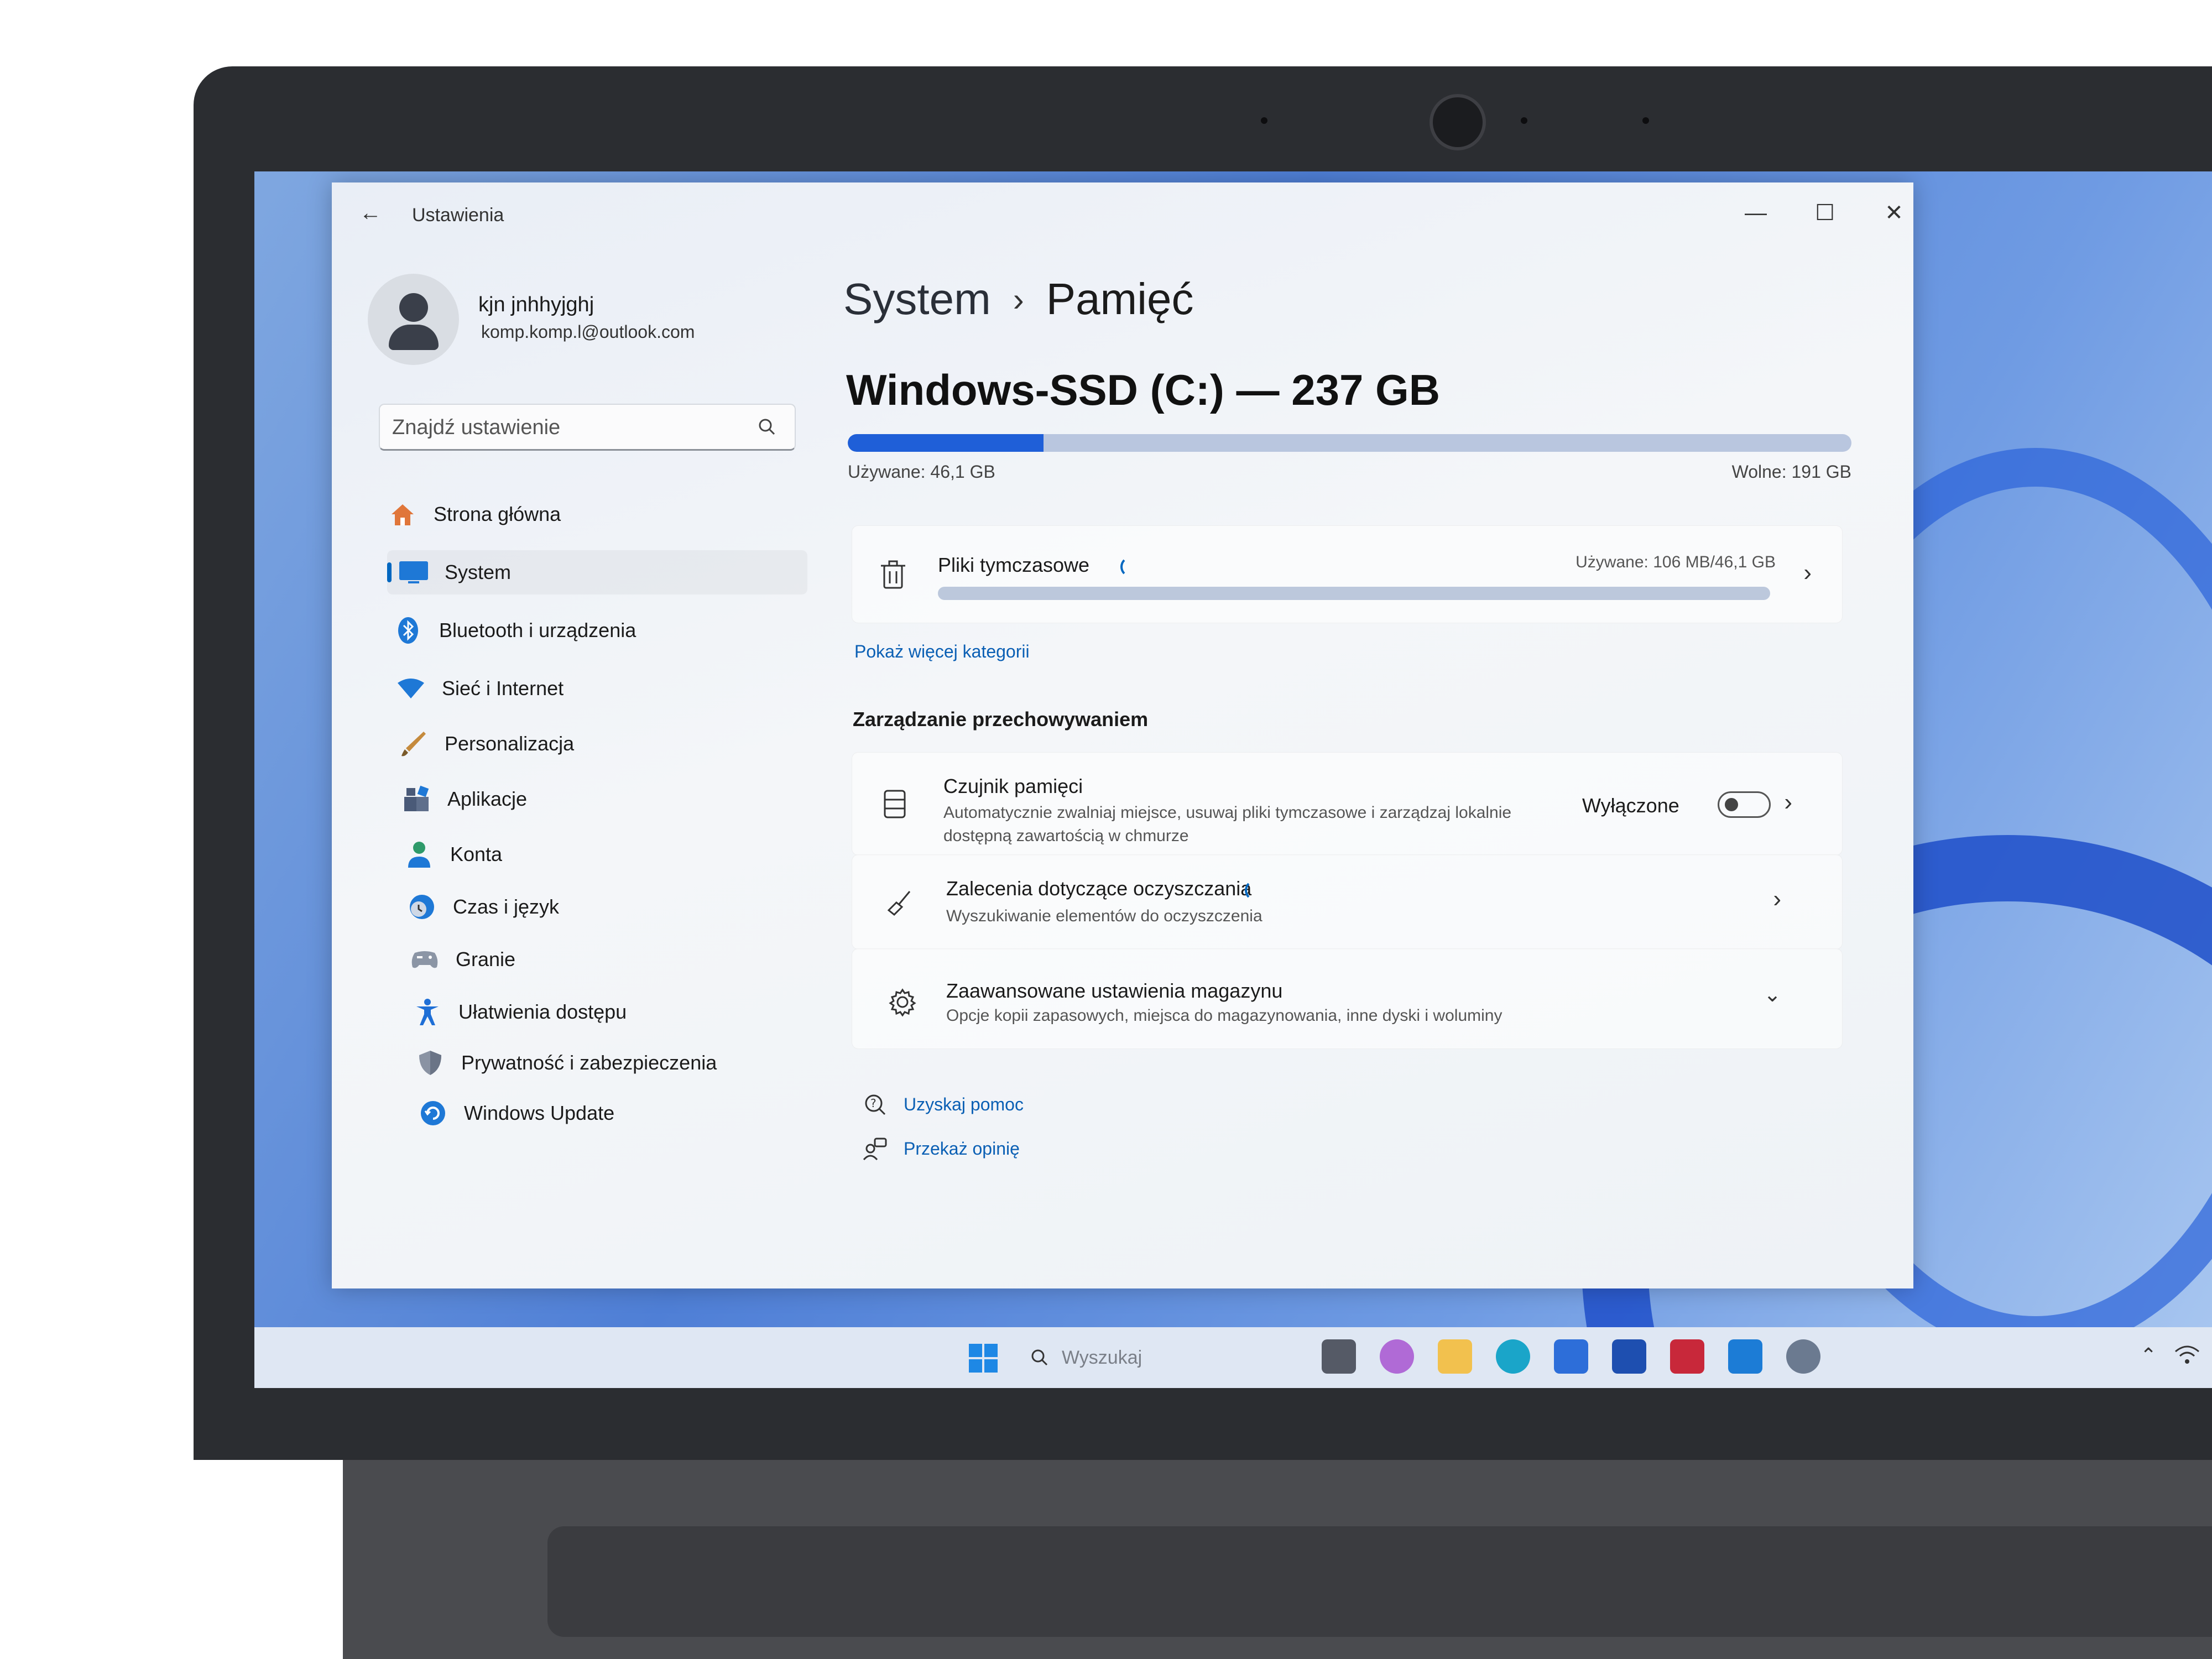 Image resolution: width=2212 pixels, height=1659 pixels. I want to click on person-icon, so click(420, 855).